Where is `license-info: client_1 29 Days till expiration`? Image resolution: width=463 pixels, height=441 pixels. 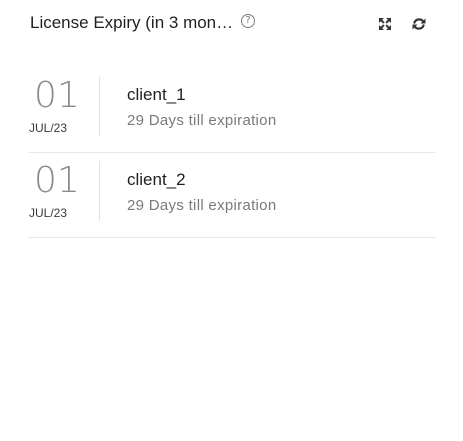
license-info: client_1 29 Days till expiration is located at coordinates (201, 107).